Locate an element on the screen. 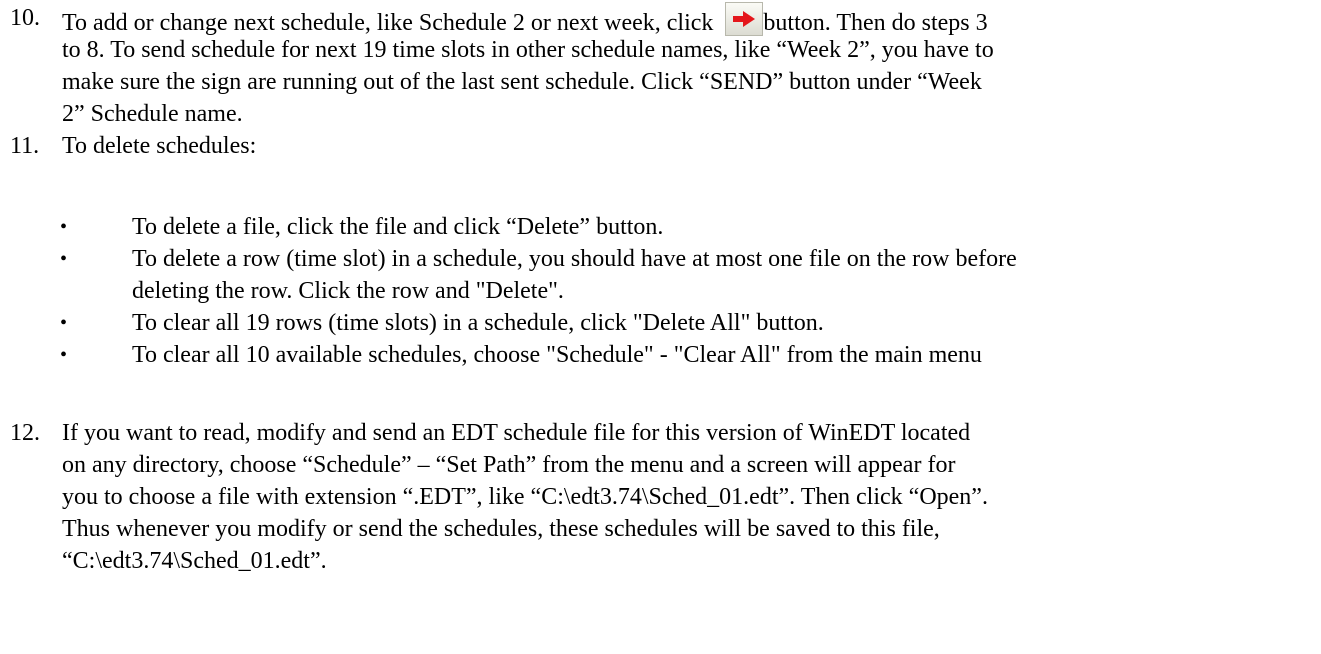 This screenshot has width=1321, height=654. next-schedule-button is located at coordinates (744, 19).